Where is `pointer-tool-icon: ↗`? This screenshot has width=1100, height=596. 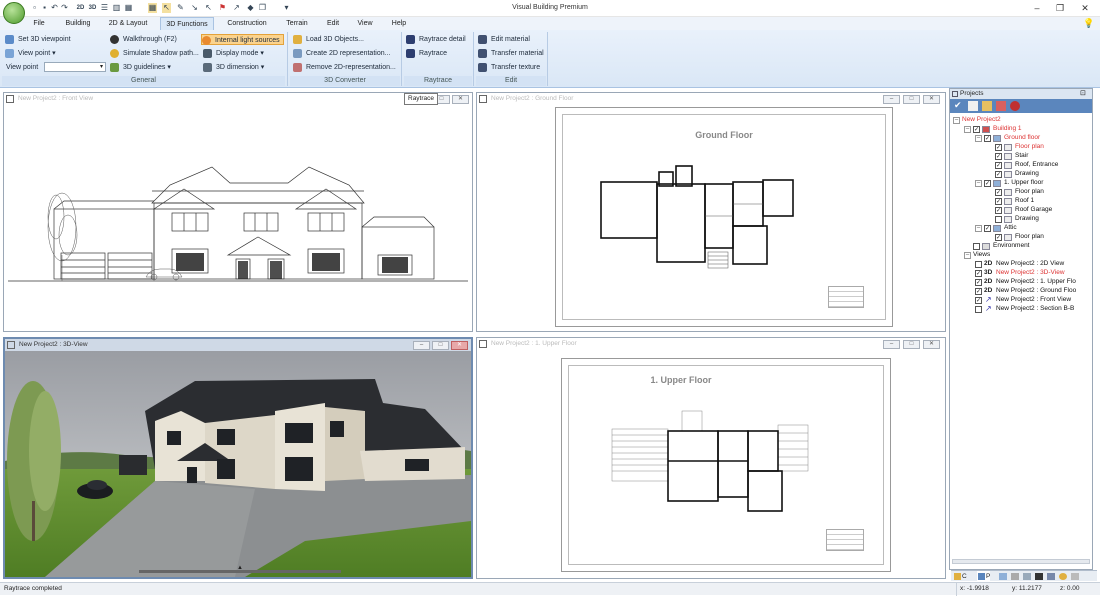
pointer-tool-icon: ↗ is located at coordinates (236, 8).